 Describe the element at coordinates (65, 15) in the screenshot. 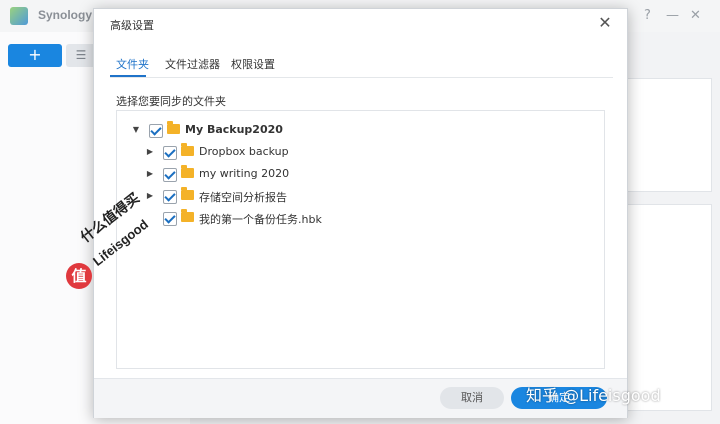

I see `app-title: Synology` at that location.